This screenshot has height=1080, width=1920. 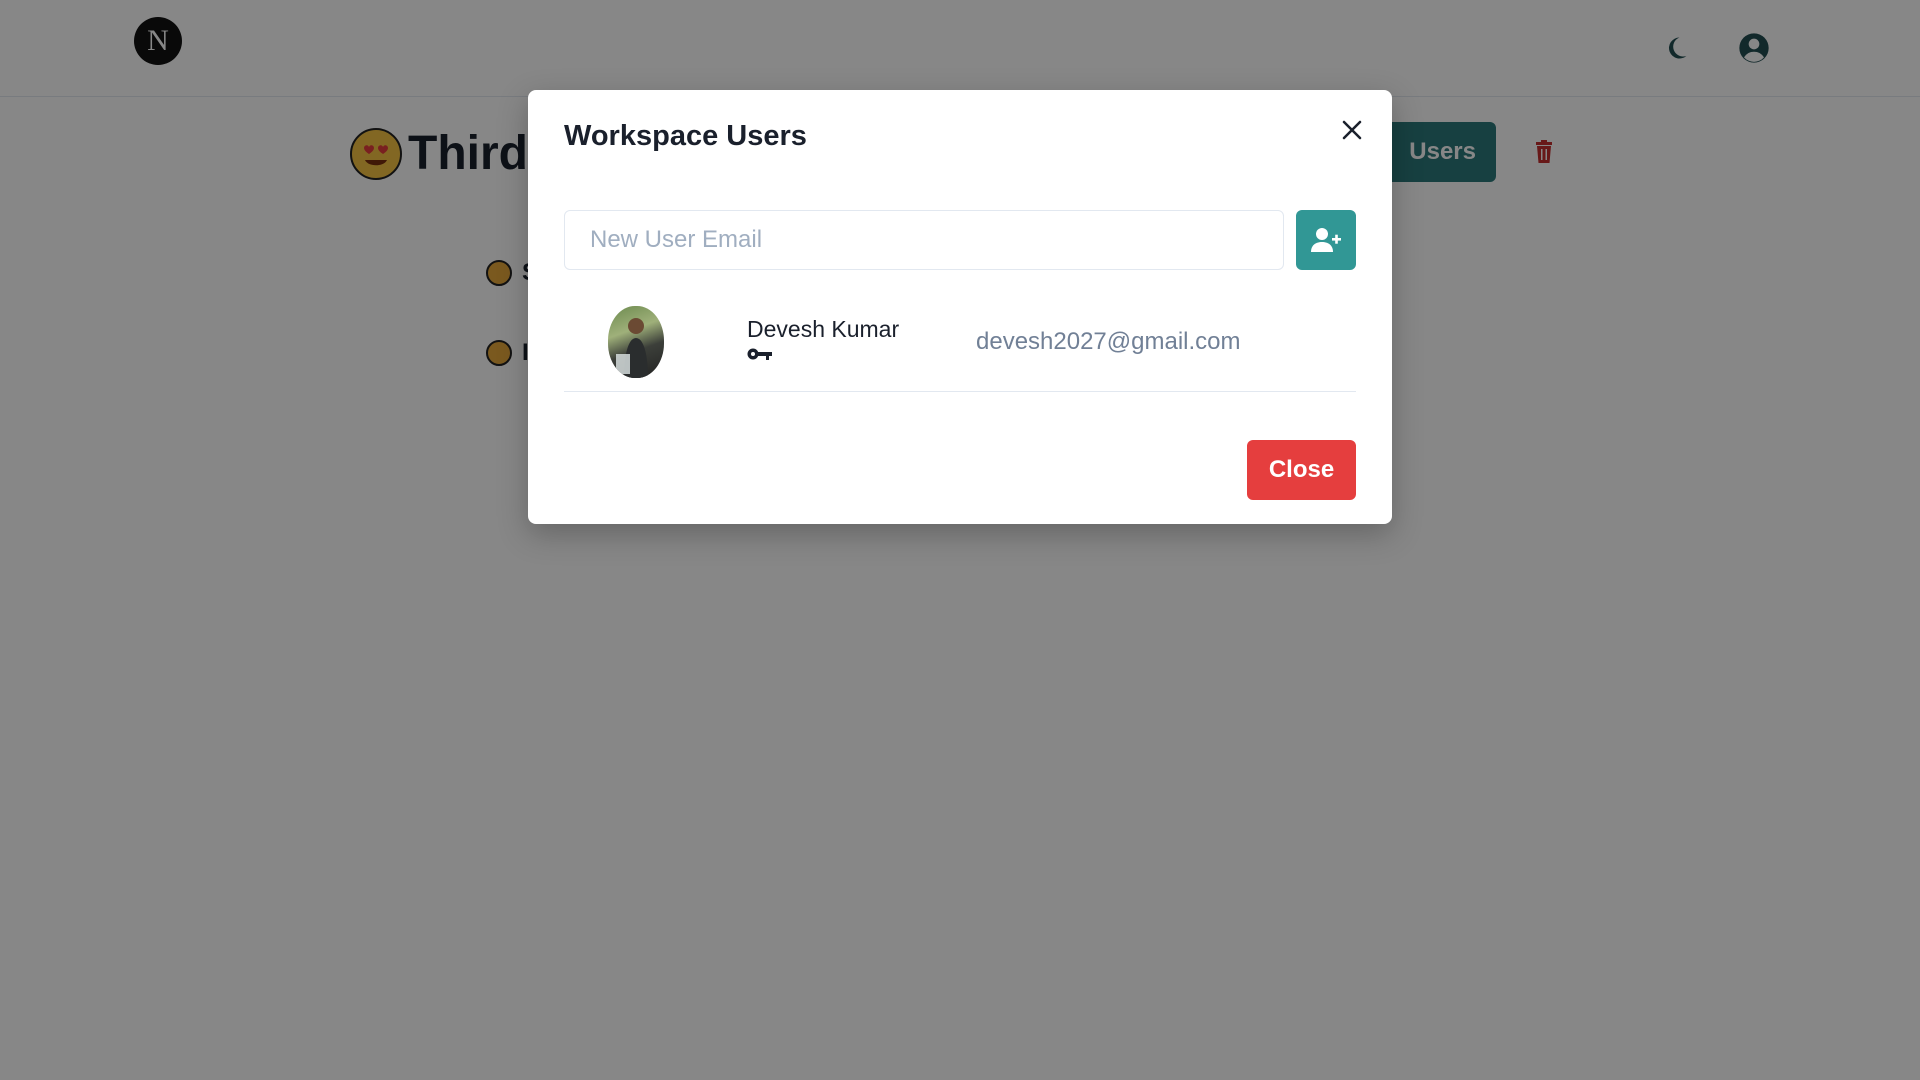 What do you see at coordinates (685, 136) in the screenshot?
I see `modal-title: Workspace Users` at bounding box center [685, 136].